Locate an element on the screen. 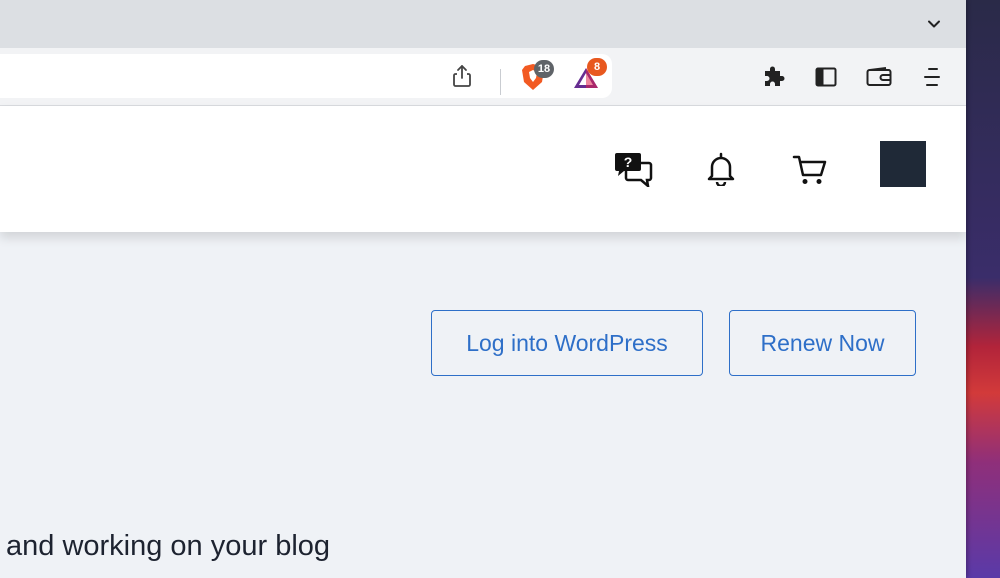 This screenshot has width=1000, height=578. wallet-icon is located at coordinates (879, 76).